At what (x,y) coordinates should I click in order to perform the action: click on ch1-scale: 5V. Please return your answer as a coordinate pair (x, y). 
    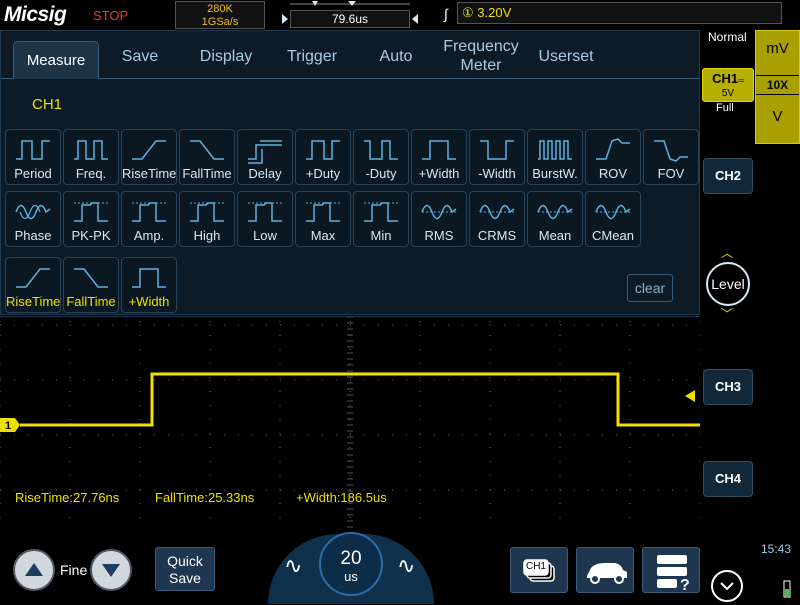
    Looking at the image, I should click on (728, 93).